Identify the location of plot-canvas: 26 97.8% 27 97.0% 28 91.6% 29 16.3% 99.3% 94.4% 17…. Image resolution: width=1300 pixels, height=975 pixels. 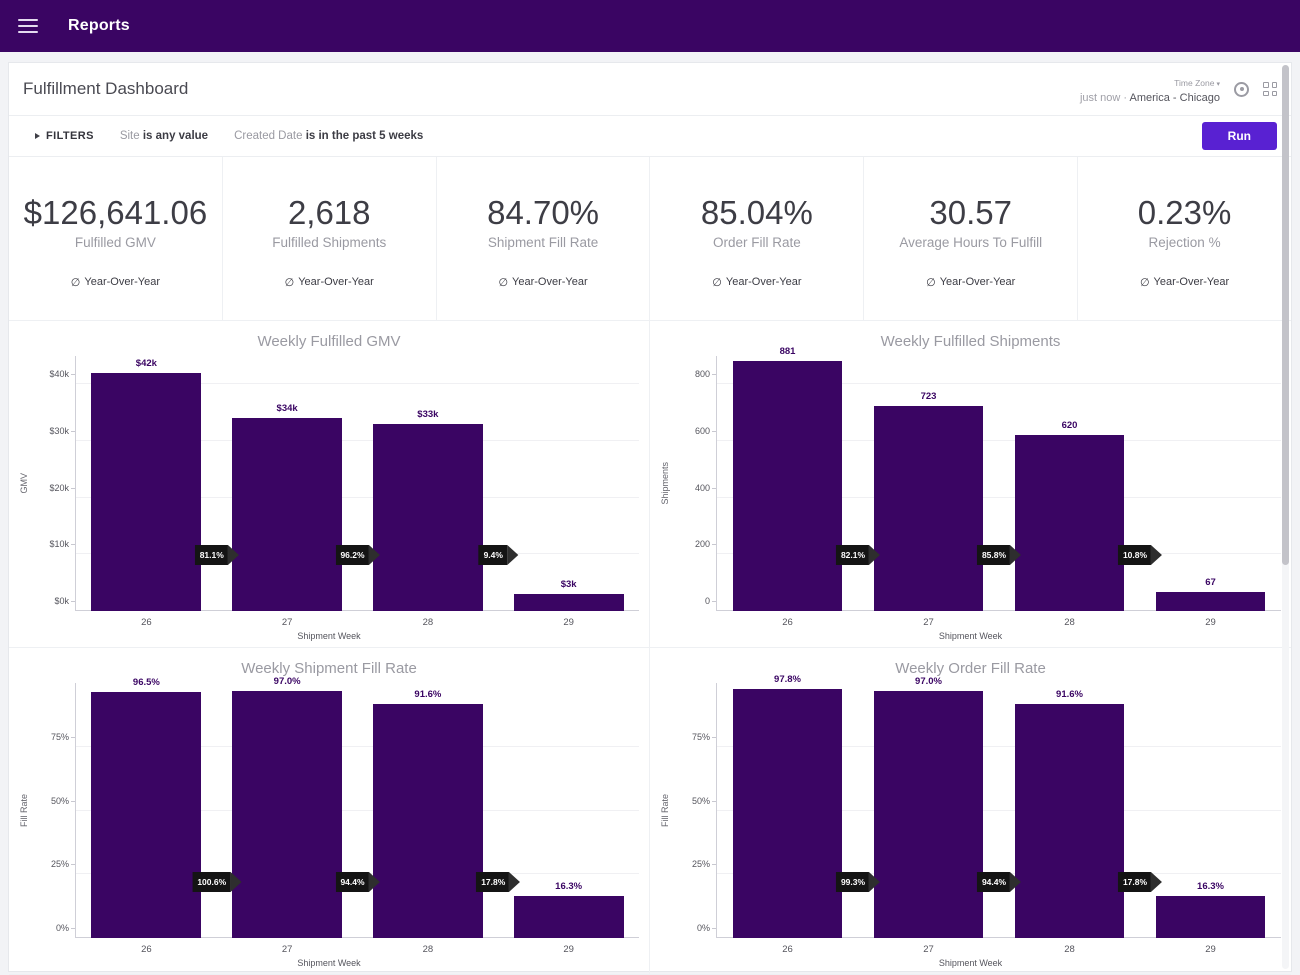
(998, 814).